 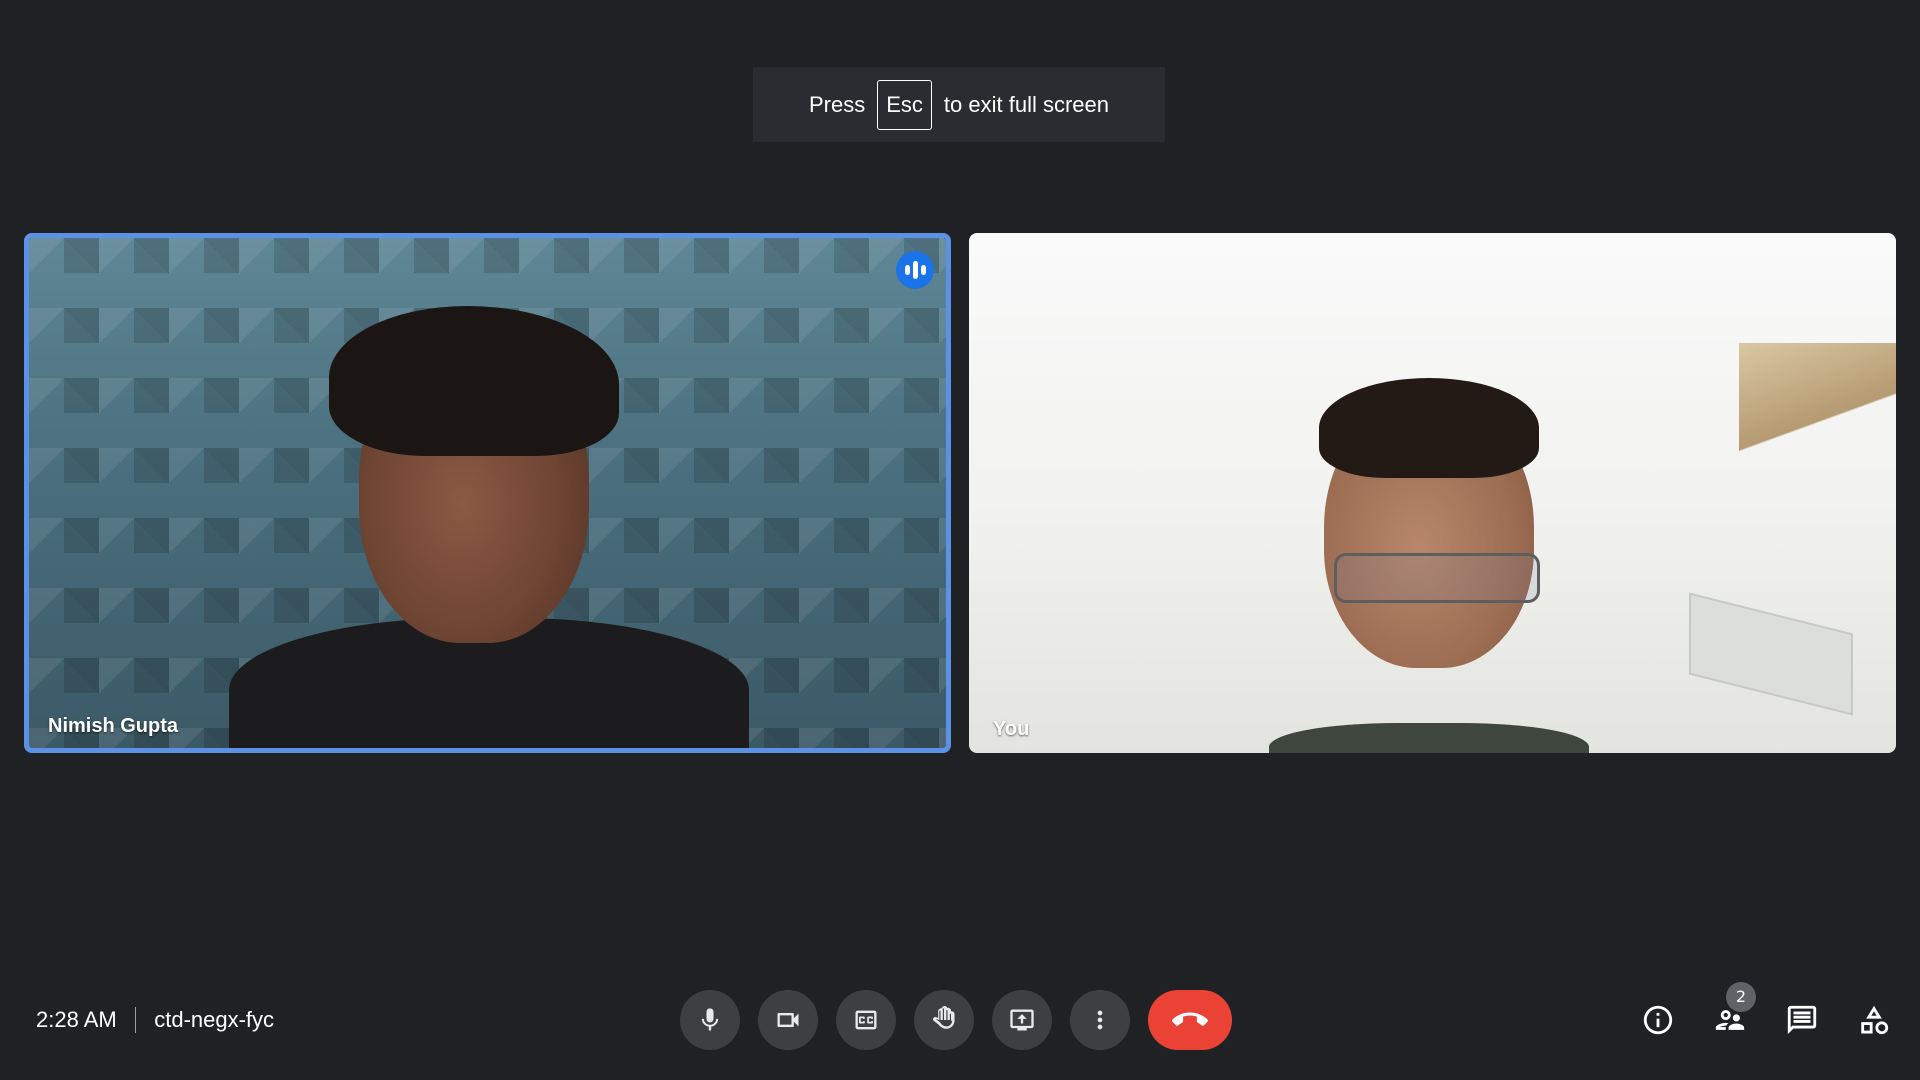 I want to click on raise-hand-button, so click(x=944, y=1020).